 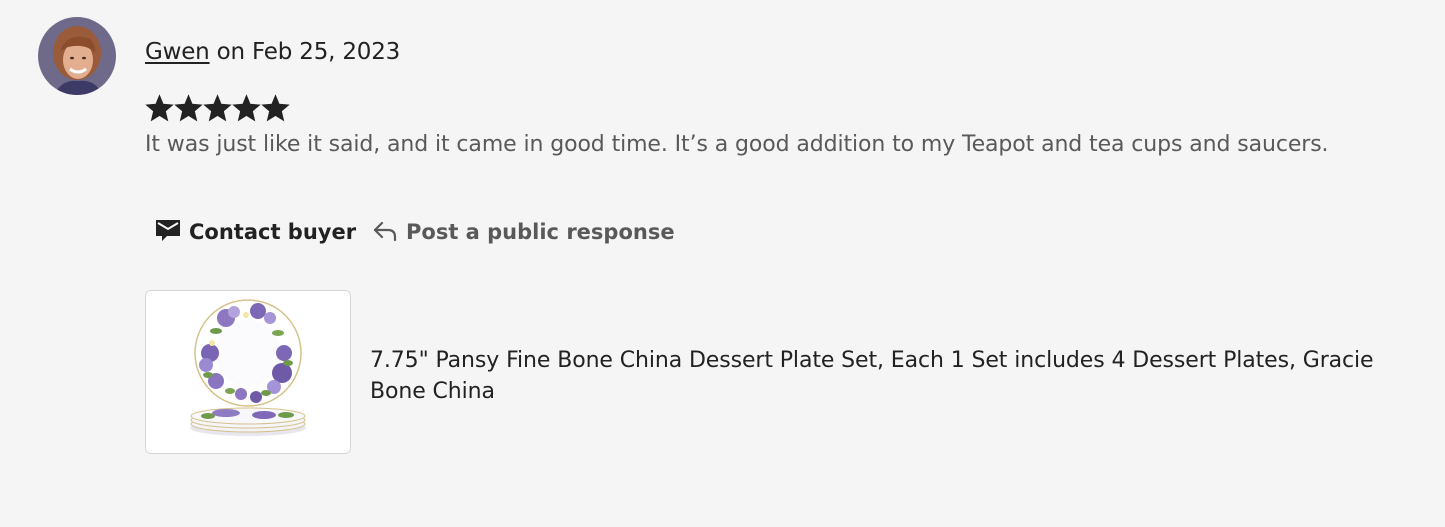 I want to click on contact-buyer-label: Contact buyer, so click(x=273, y=232).